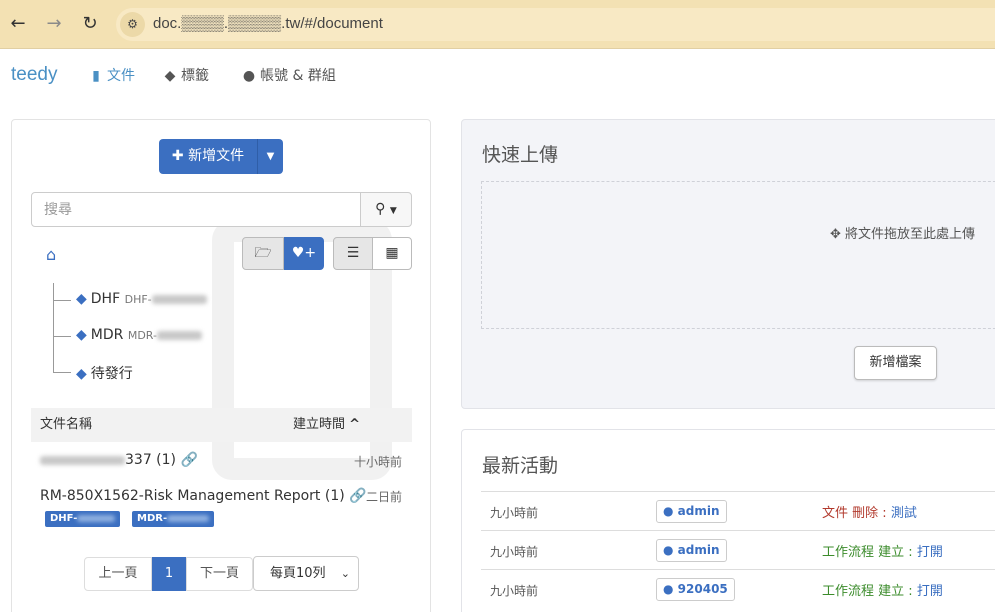  I want to click on add-document-dropdown-button: ▼, so click(270, 156).